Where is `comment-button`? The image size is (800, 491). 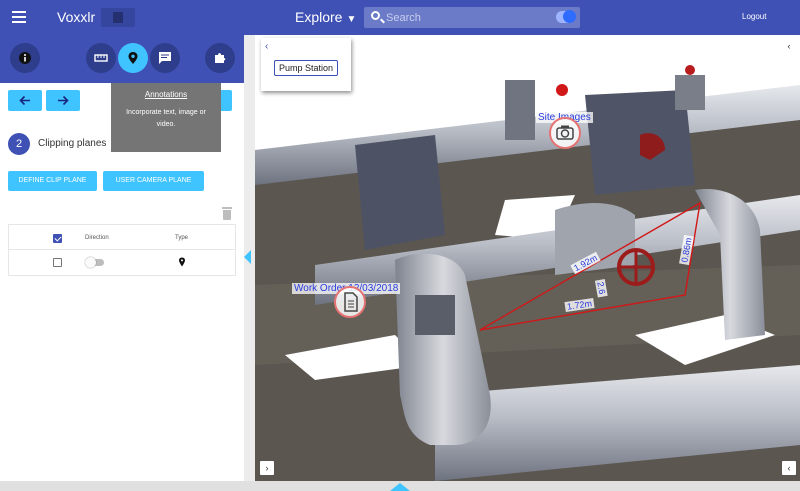
comment-button is located at coordinates (165, 58).